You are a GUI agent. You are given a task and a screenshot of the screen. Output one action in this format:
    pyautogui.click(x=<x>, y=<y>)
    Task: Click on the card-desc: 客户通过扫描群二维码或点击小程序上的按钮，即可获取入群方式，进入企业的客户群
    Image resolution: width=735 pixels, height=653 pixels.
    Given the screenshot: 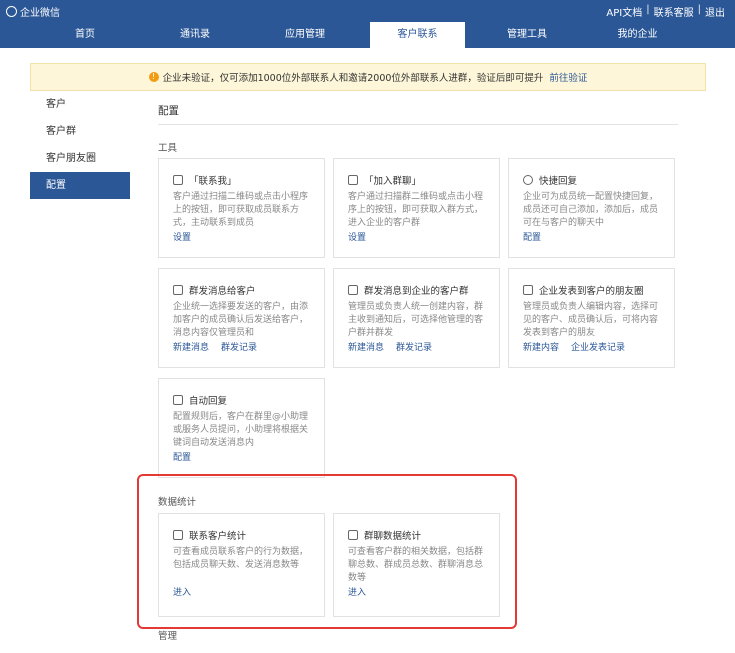 What is the action you would take?
    pyautogui.click(x=416, y=210)
    